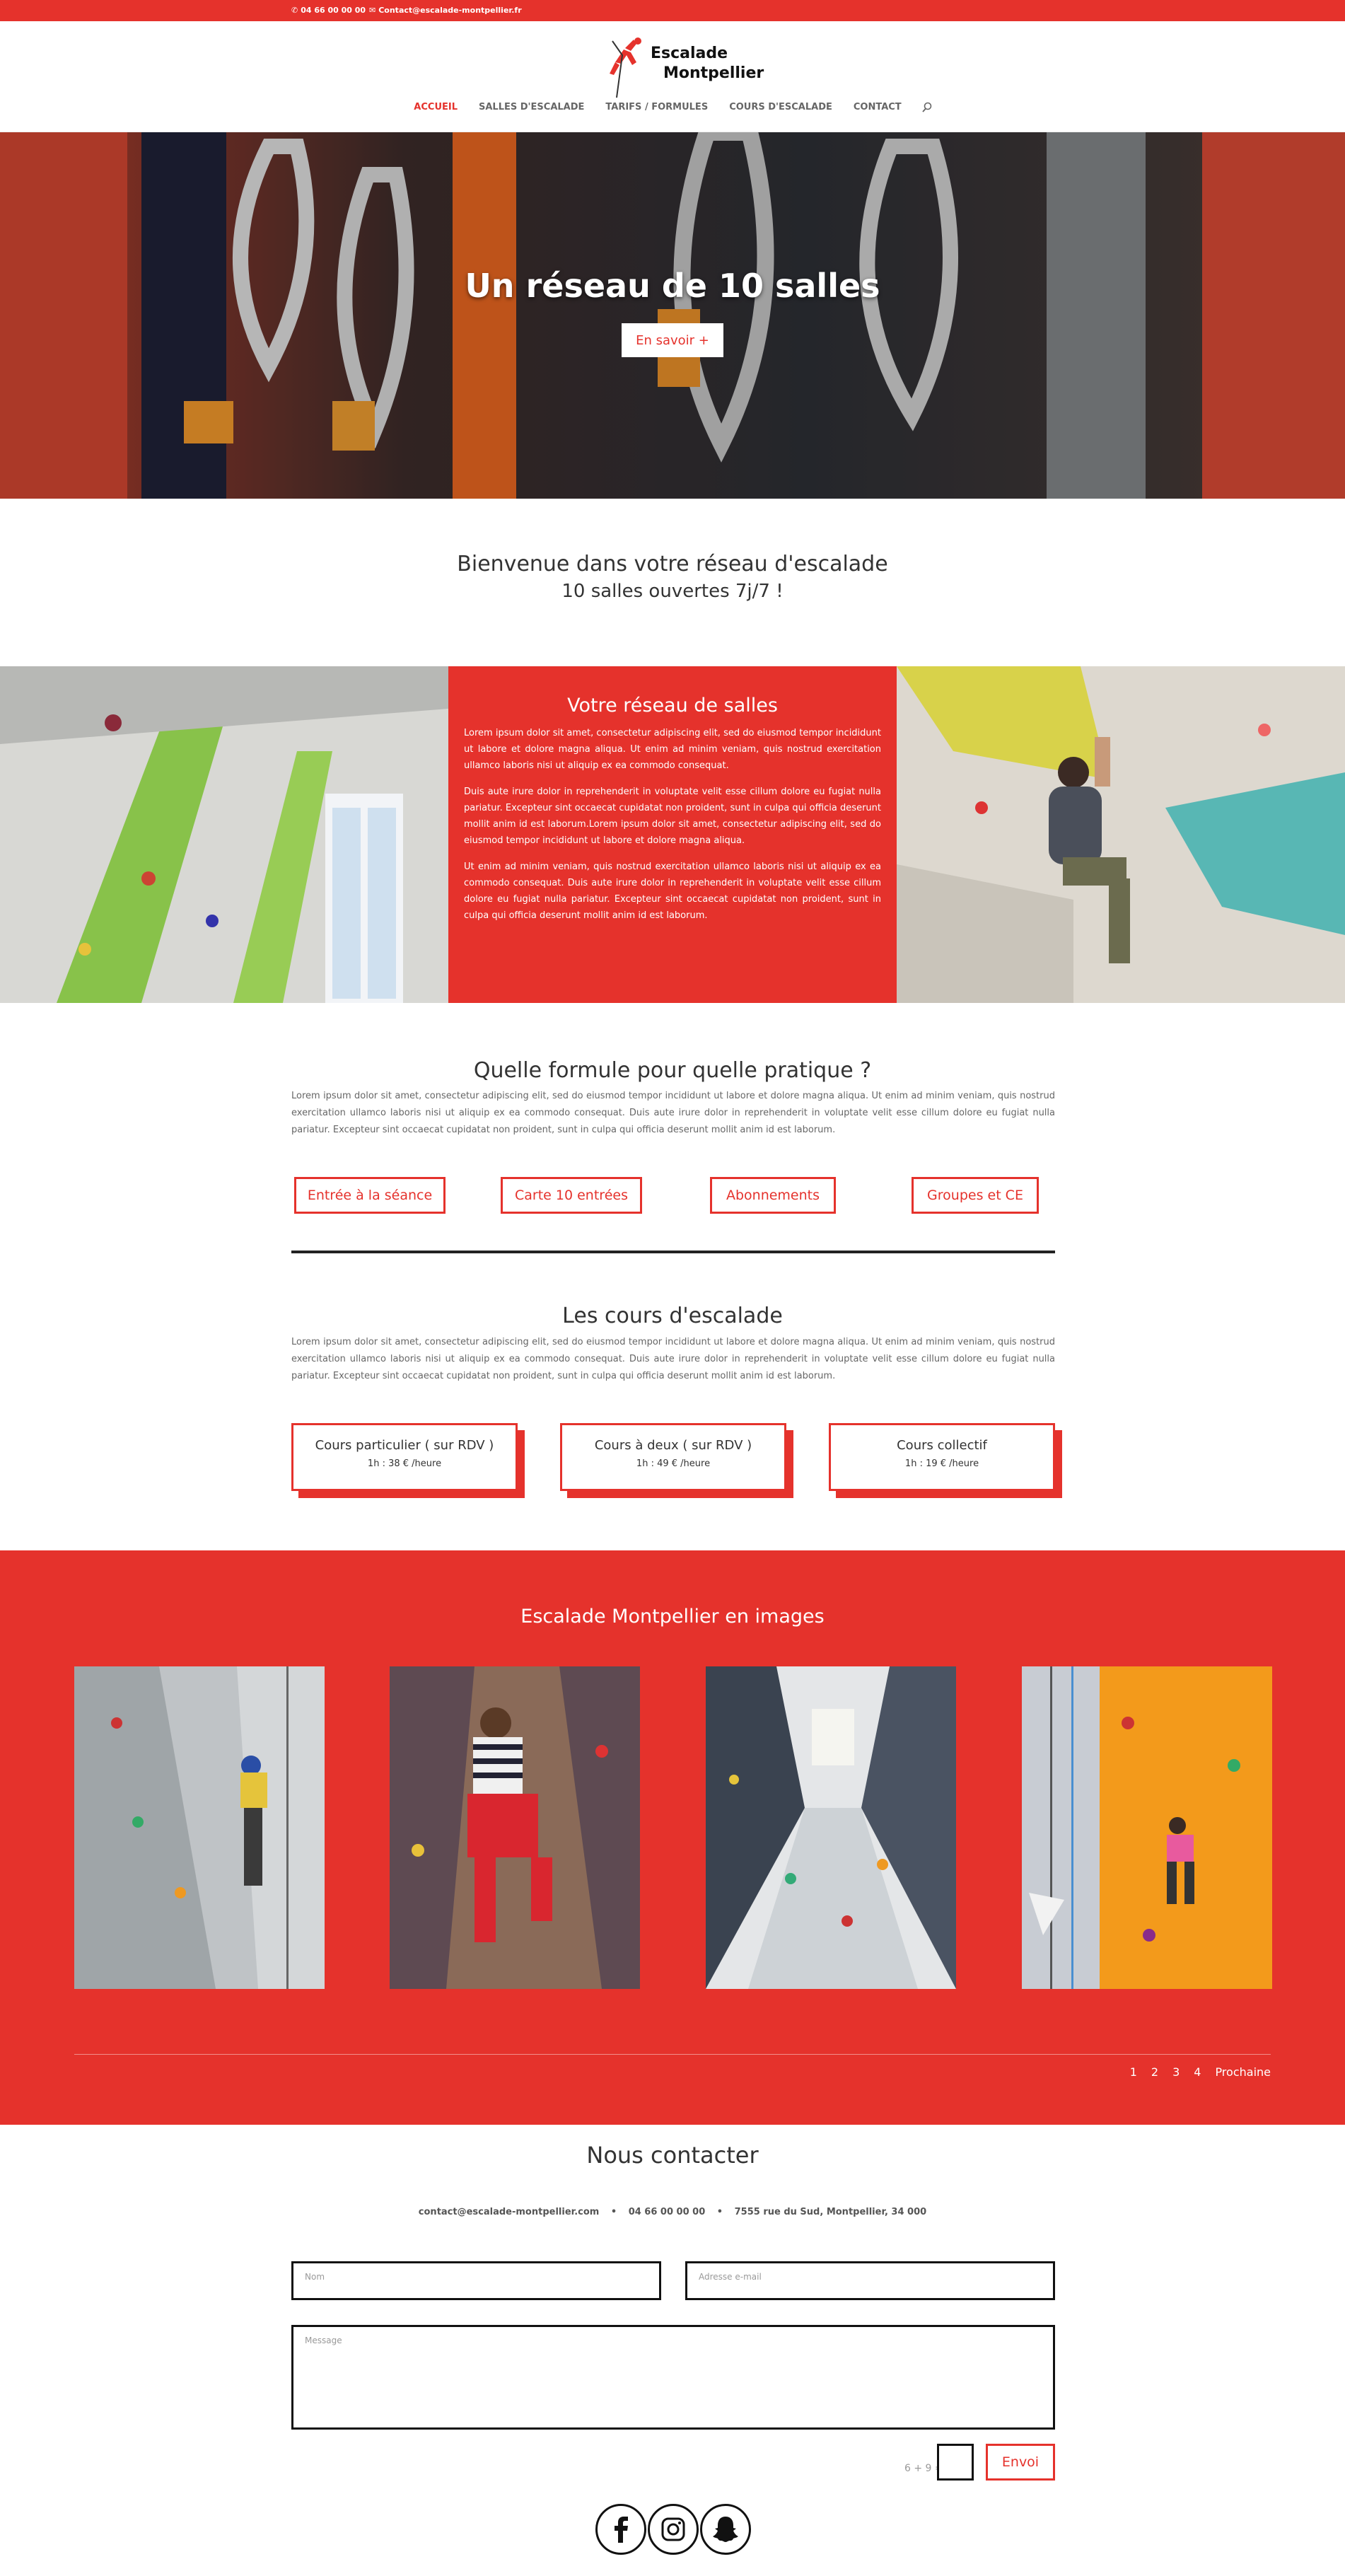 The image size is (1345, 2576). I want to click on climber-image-right, so click(1121, 835).